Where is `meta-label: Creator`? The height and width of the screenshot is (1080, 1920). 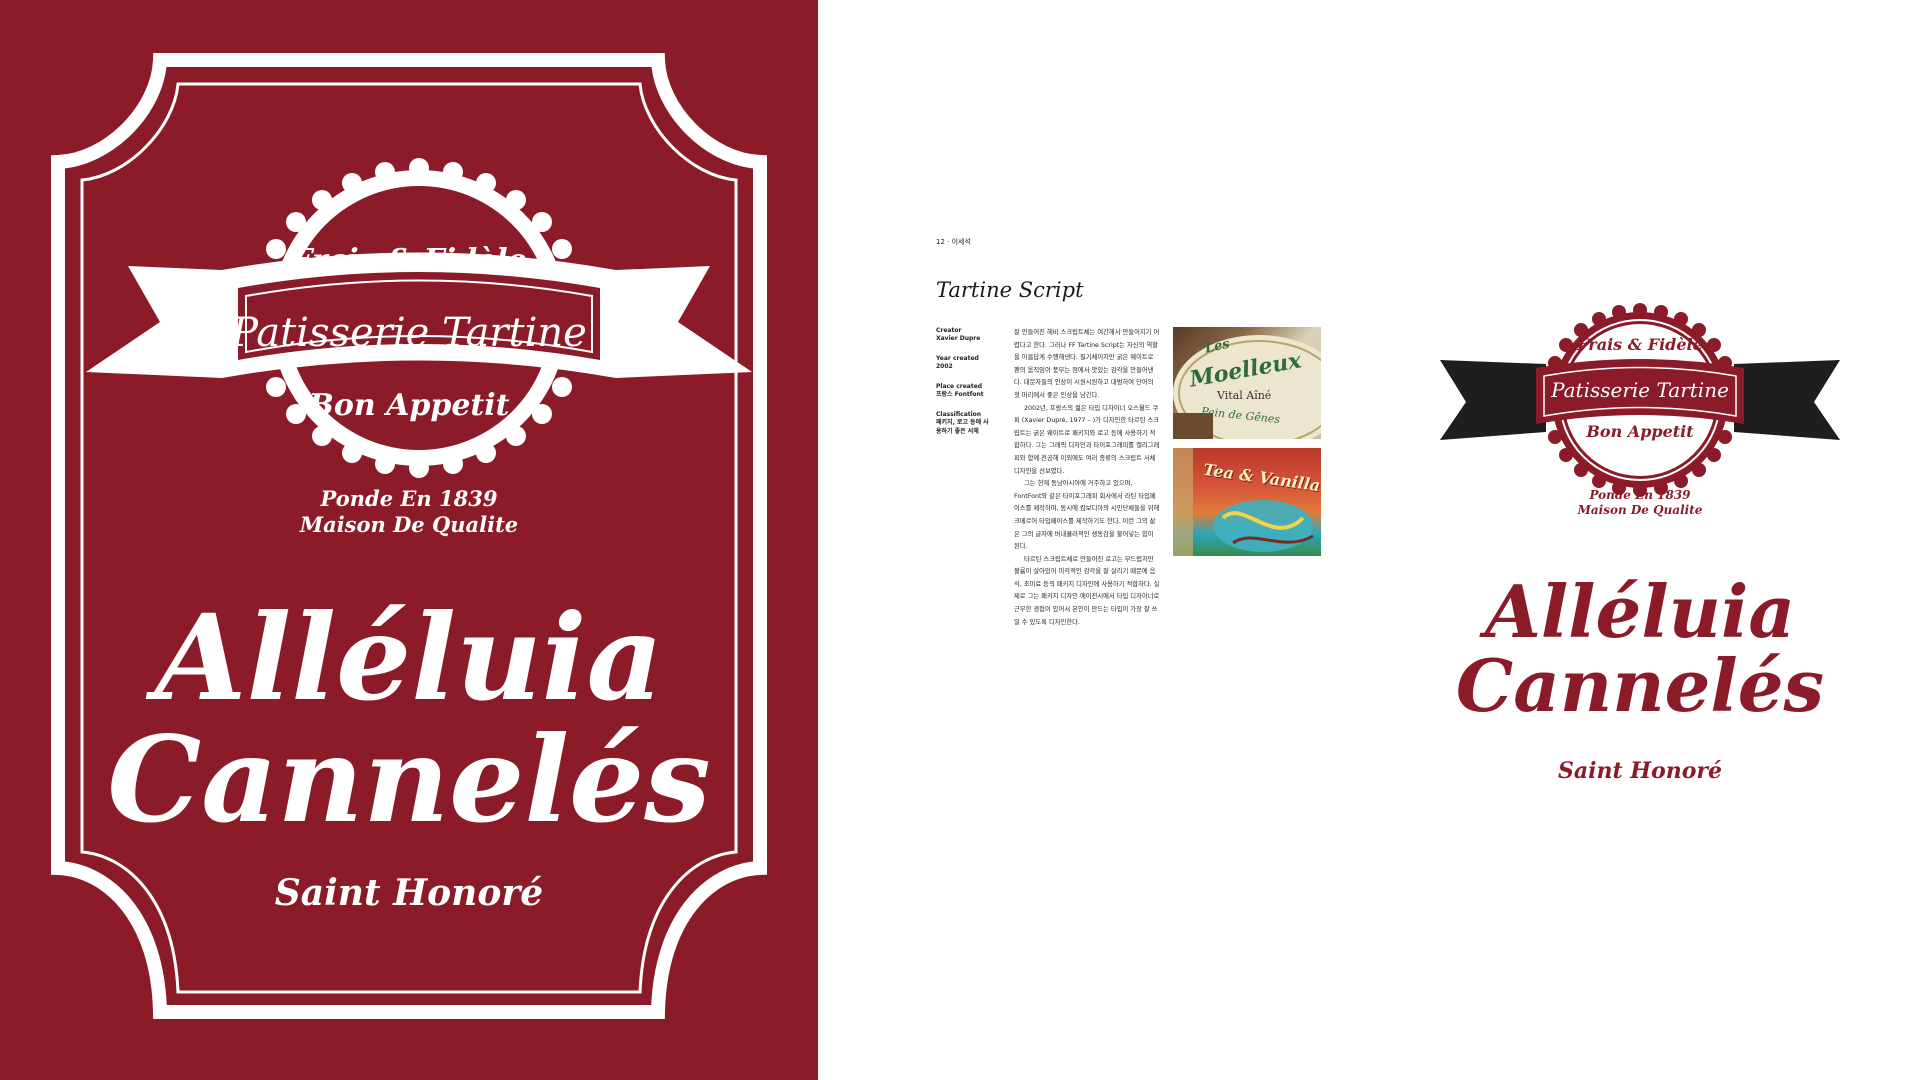
meta-label: Creator is located at coordinates (949, 330).